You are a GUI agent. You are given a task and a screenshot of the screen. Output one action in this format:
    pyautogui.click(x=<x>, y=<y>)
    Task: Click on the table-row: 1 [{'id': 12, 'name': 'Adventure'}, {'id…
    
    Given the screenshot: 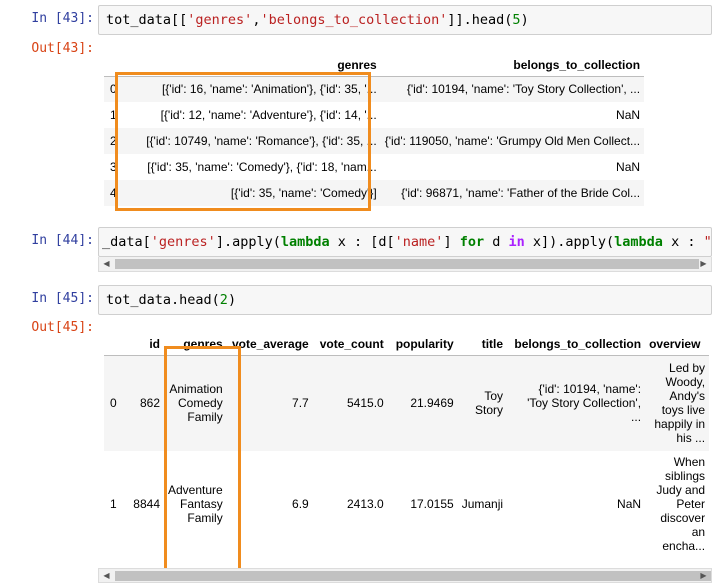 What is the action you would take?
    pyautogui.click(x=374, y=115)
    